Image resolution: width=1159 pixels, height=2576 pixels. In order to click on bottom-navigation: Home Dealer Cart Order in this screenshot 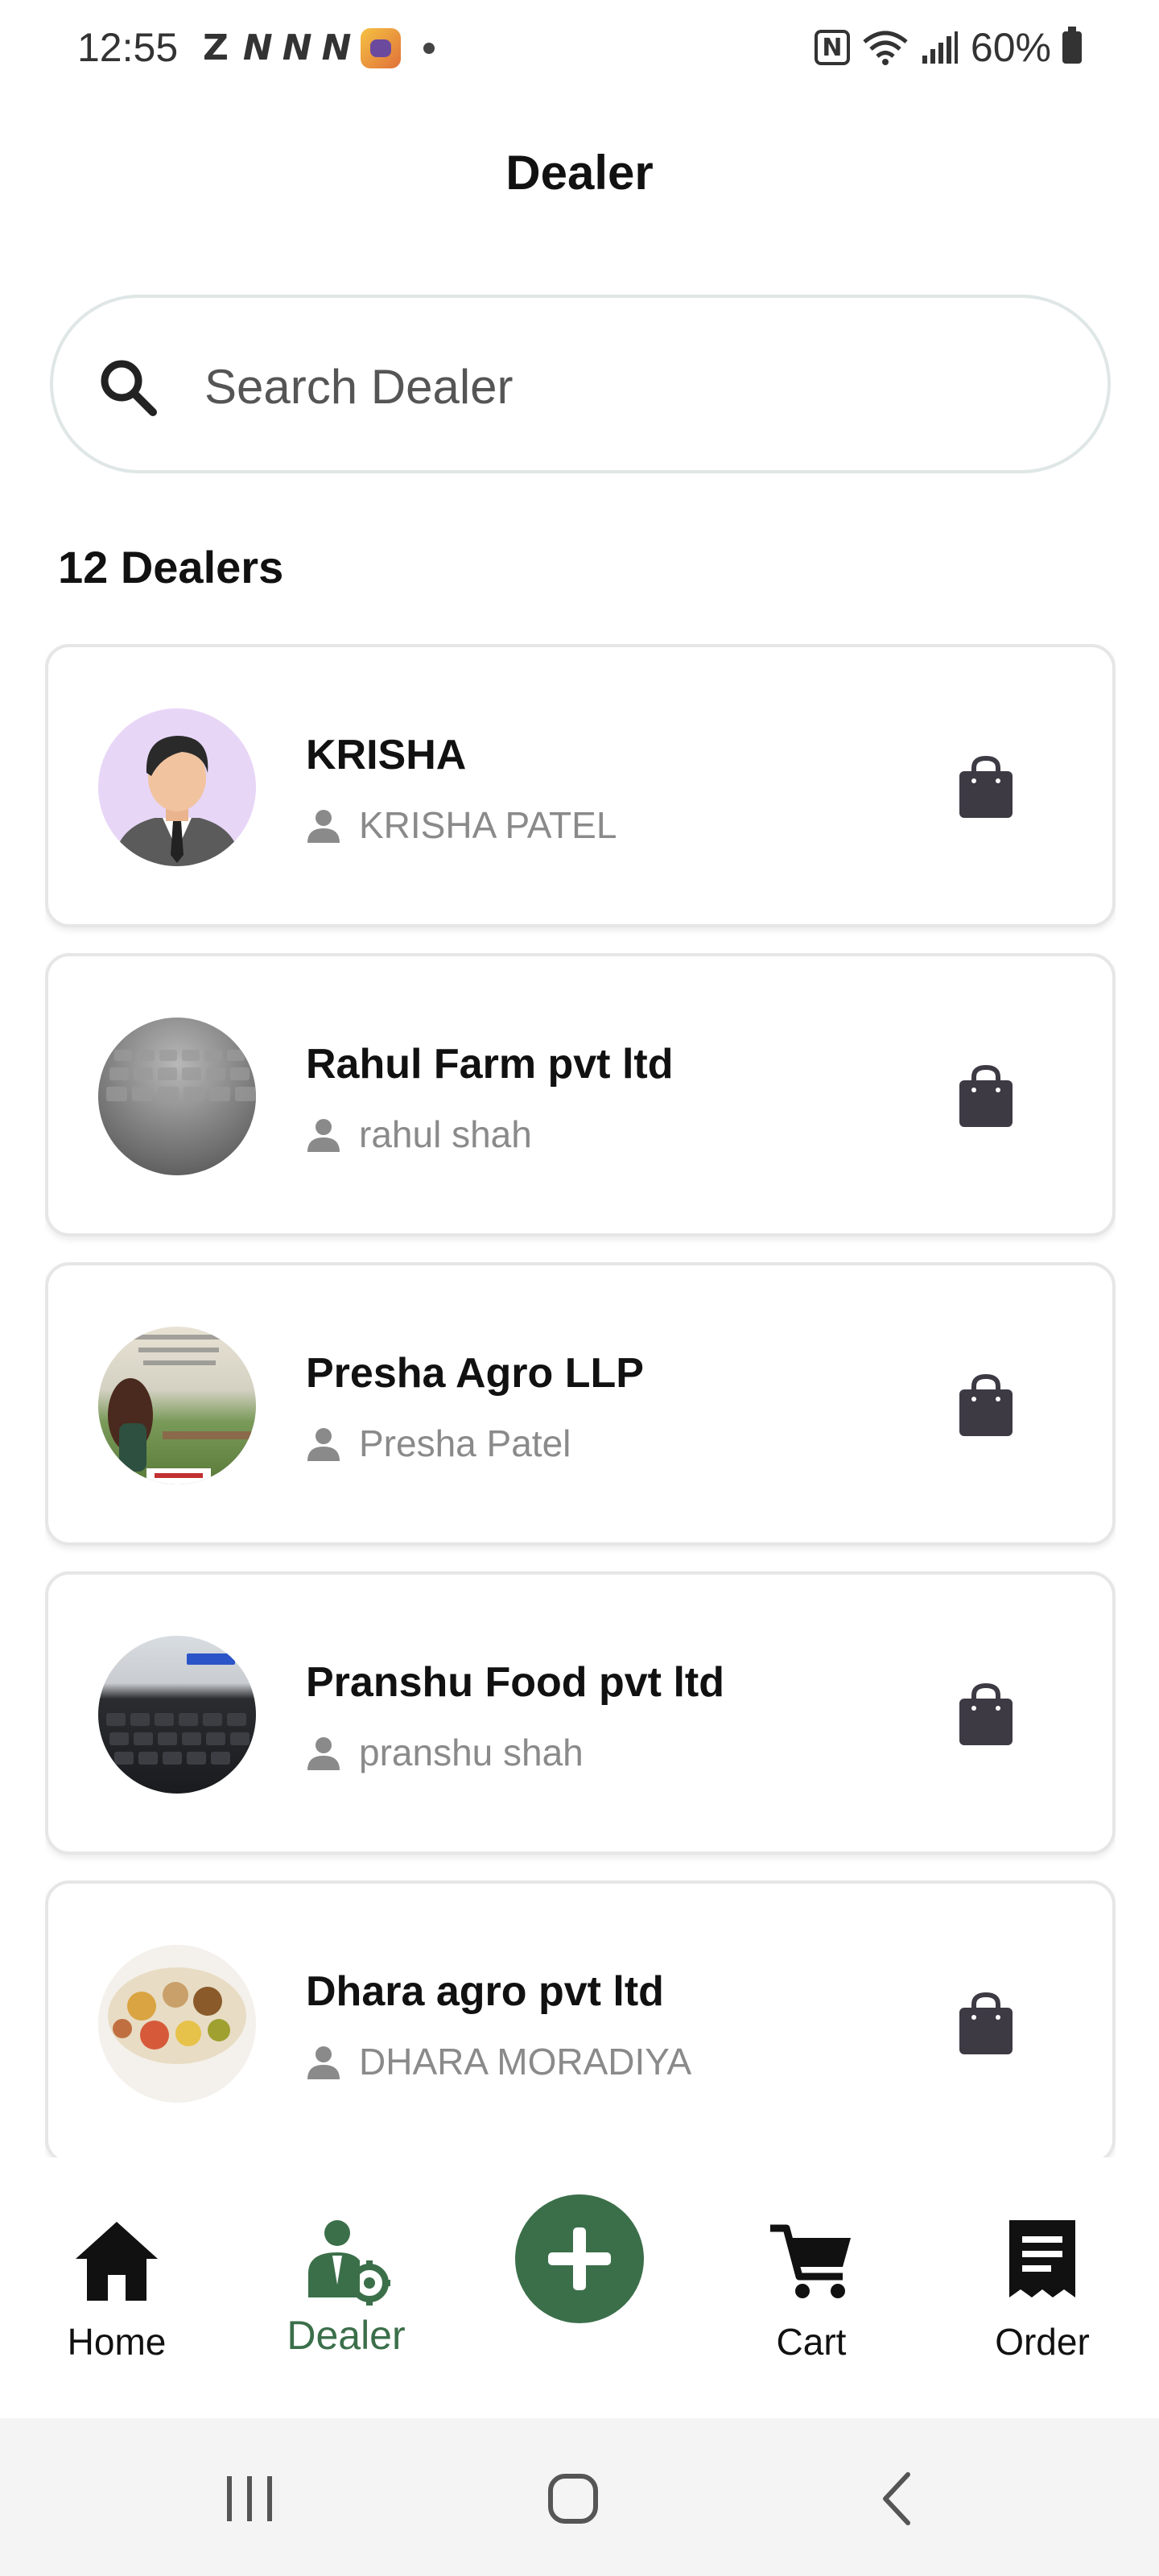, I will do `click(579, 2288)`.